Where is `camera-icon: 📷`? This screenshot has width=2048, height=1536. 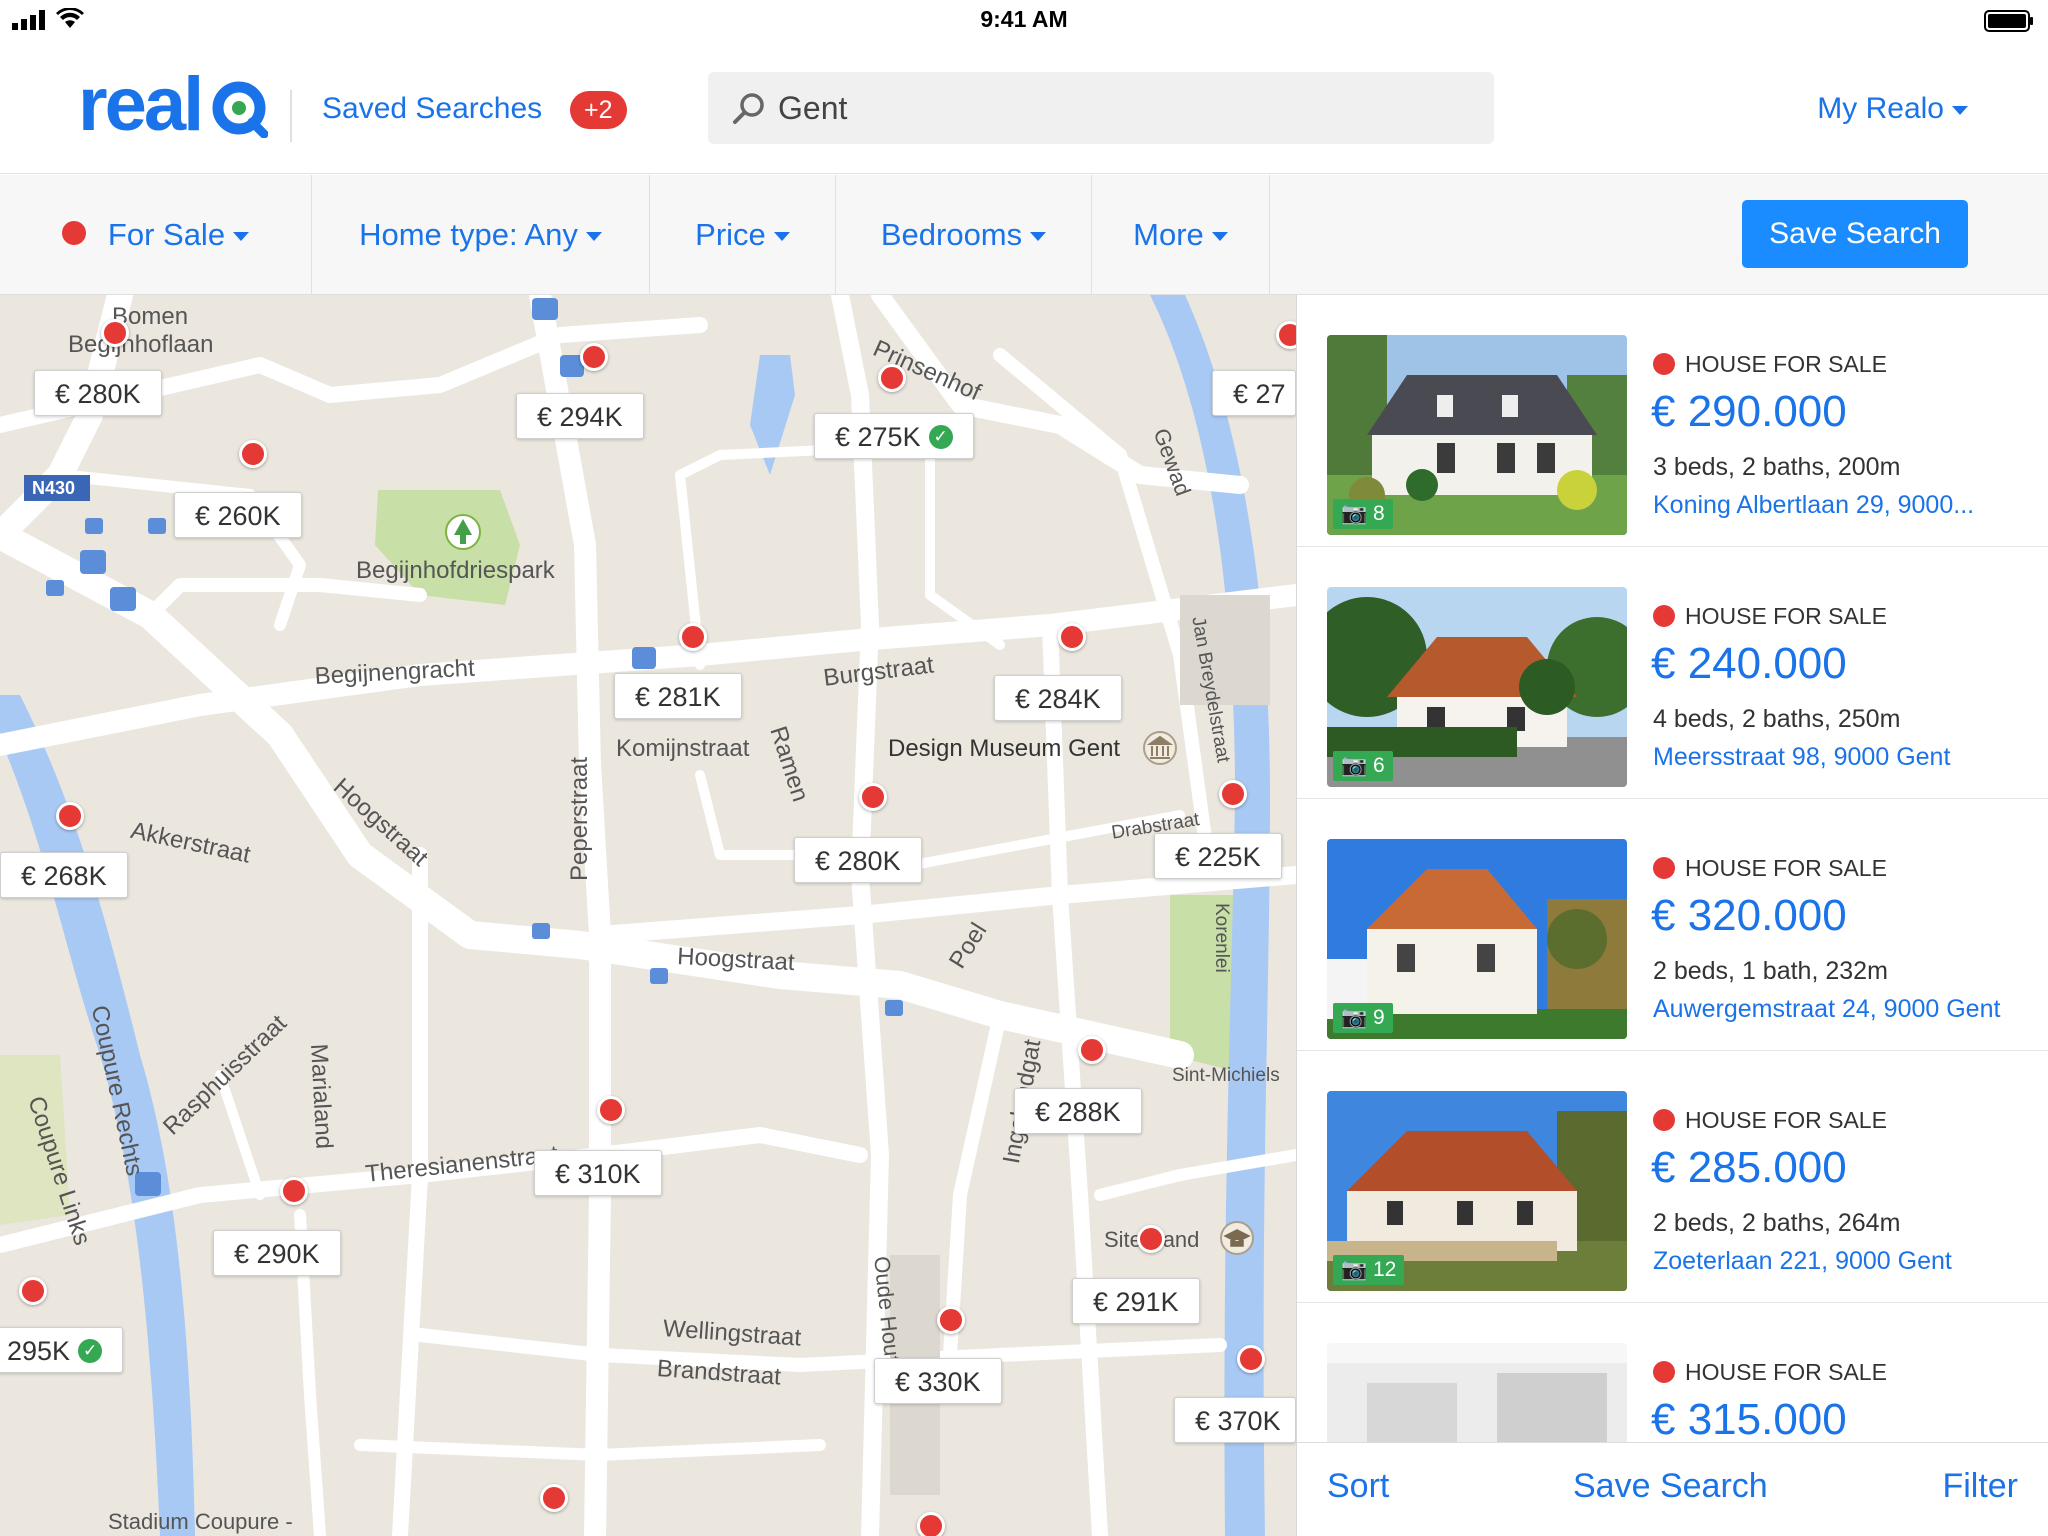 camera-icon: 📷 is located at coordinates (1354, 513).